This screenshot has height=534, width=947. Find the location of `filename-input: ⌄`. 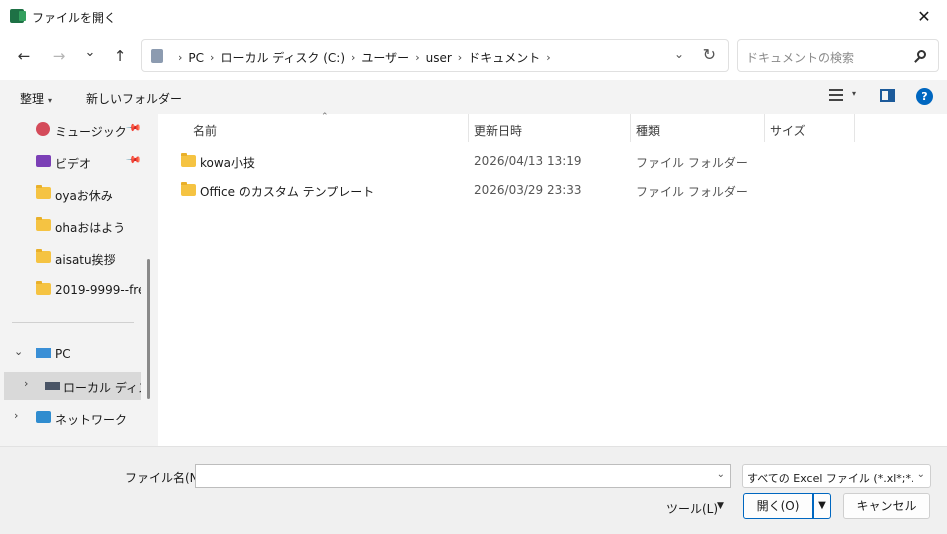

filename-input: ⌄ is located at coordinates (463, 476).